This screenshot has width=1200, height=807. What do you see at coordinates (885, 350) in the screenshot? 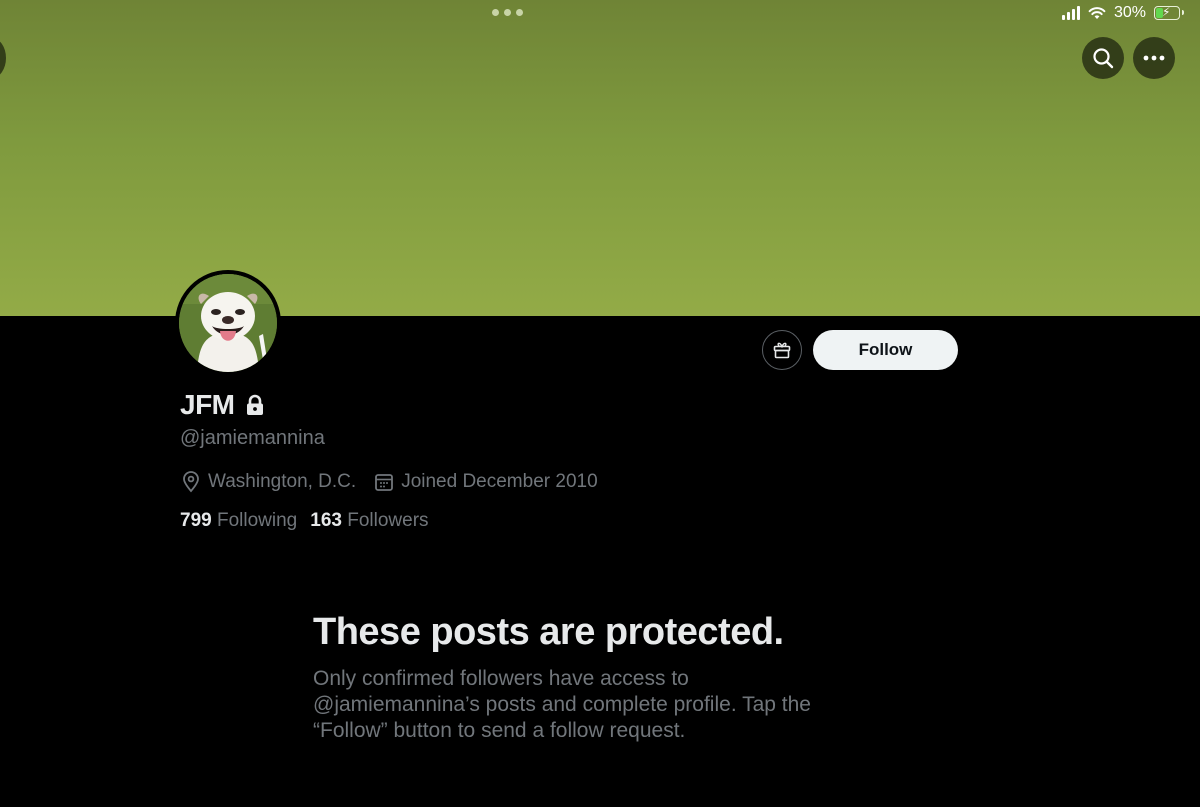
I see `follow-button: Follow` at bounding box center [885, 350].